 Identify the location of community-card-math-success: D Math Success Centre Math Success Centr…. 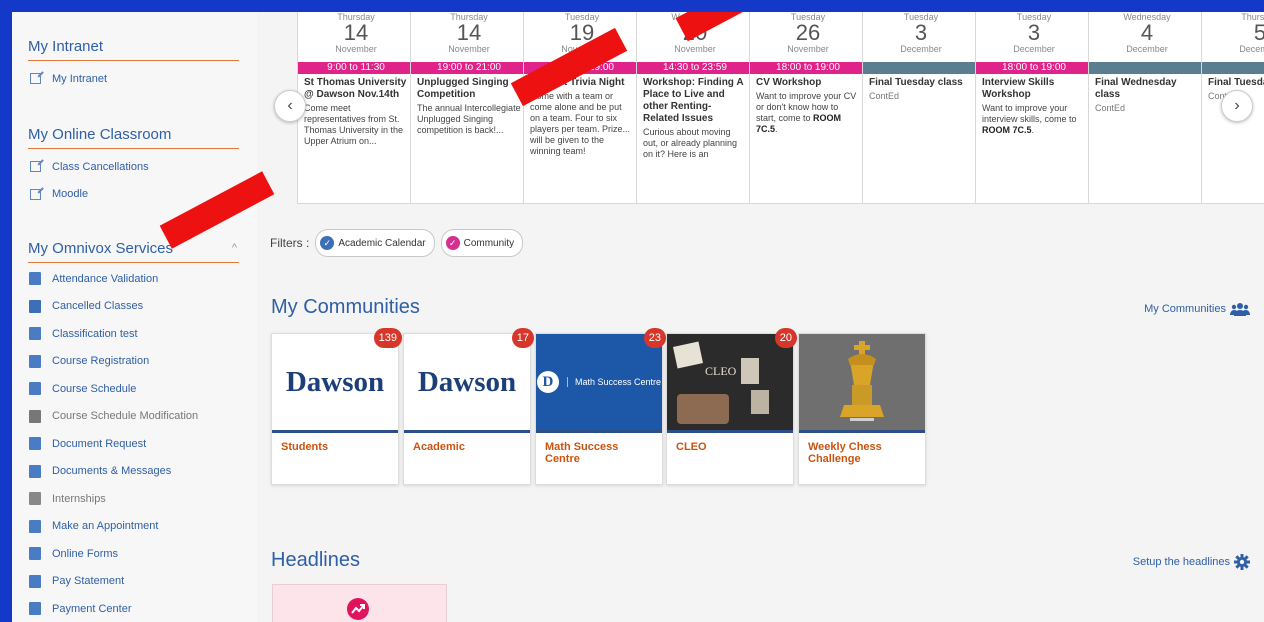
(600, 406).